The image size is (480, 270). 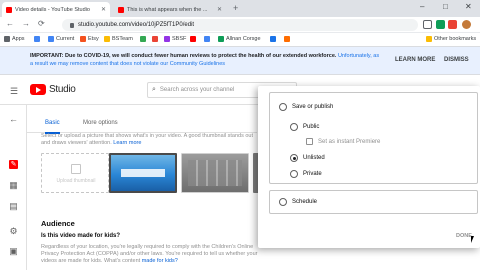 What do you see at coordinates (294, 174) in the screenshot?
I see `private-radio` at bounding box center [294, 174].